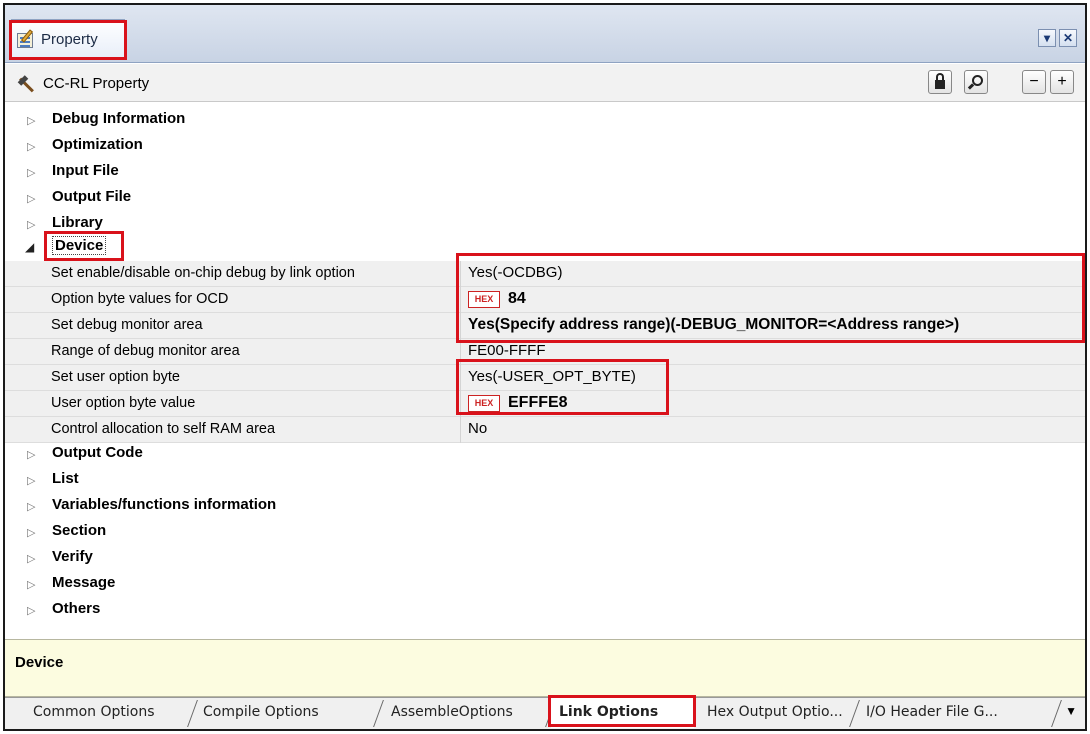 This screenshot has height=734, width=1090. Describe the element at coordinates (518, 403) in the screenshot. I see `property-value: HEX EFFFE8` at that location.